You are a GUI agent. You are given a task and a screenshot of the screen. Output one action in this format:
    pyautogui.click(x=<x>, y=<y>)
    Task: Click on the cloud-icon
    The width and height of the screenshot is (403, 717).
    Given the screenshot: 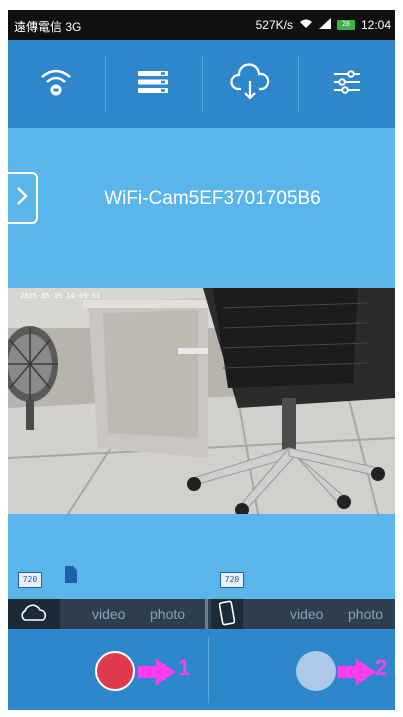 What is the action you would take?
    pyautogui.click(x=34, y=614)
    